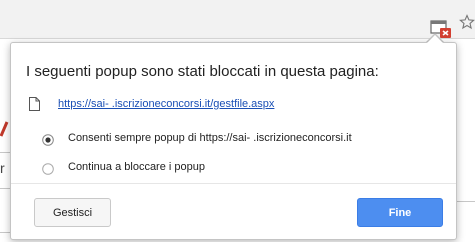 The width and height of the screenshot is (475, 242). Describe the element at coordinates (466, 201) in the screenshot. I see `page-divider` at that location.